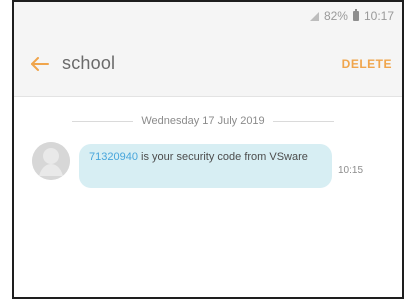  I want to click on signal-icon, so click(314, 16).